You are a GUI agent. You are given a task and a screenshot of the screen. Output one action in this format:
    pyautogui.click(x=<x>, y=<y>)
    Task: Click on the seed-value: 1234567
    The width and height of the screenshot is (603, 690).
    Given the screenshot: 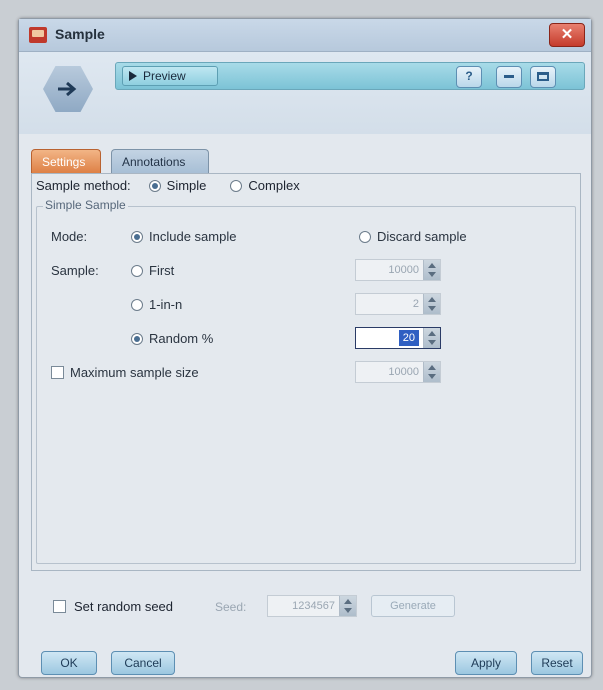 What is the action you would take?
    pyautogui.click(x=303, y=606)
    